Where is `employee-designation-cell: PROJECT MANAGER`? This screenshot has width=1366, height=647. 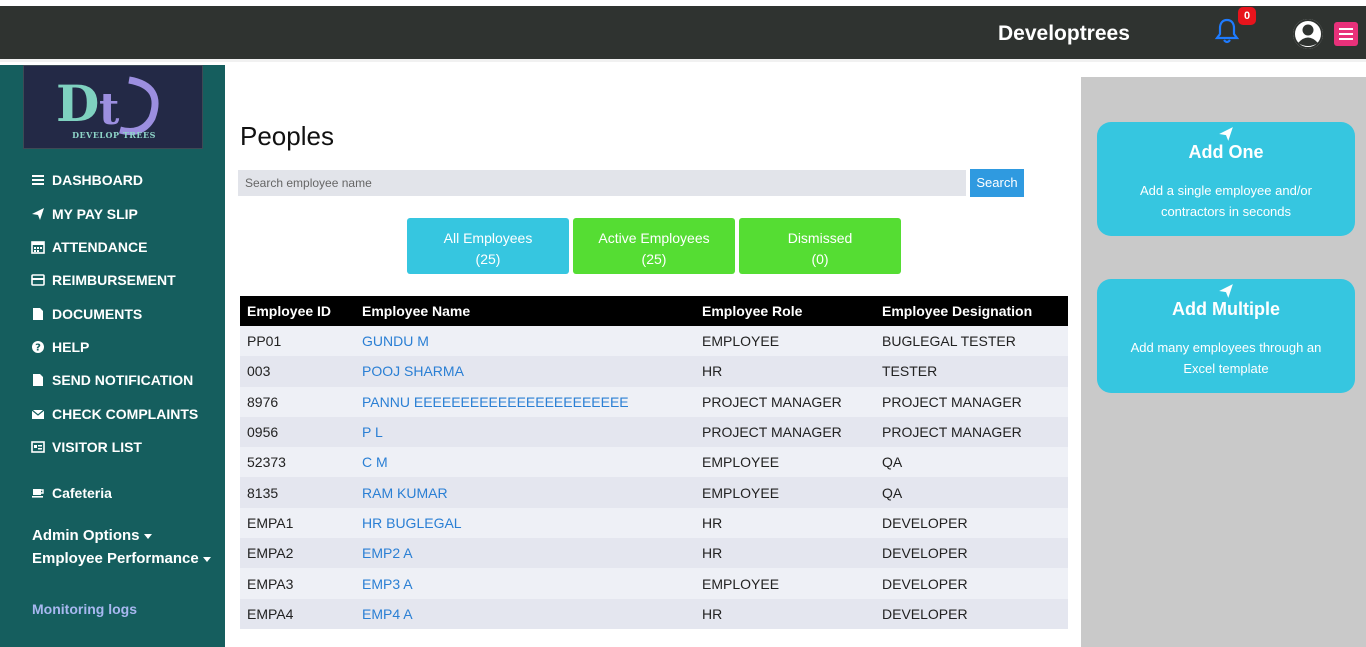
employee-designation-cell: PROJECT MANAGER is located at coordinates (971, 401).